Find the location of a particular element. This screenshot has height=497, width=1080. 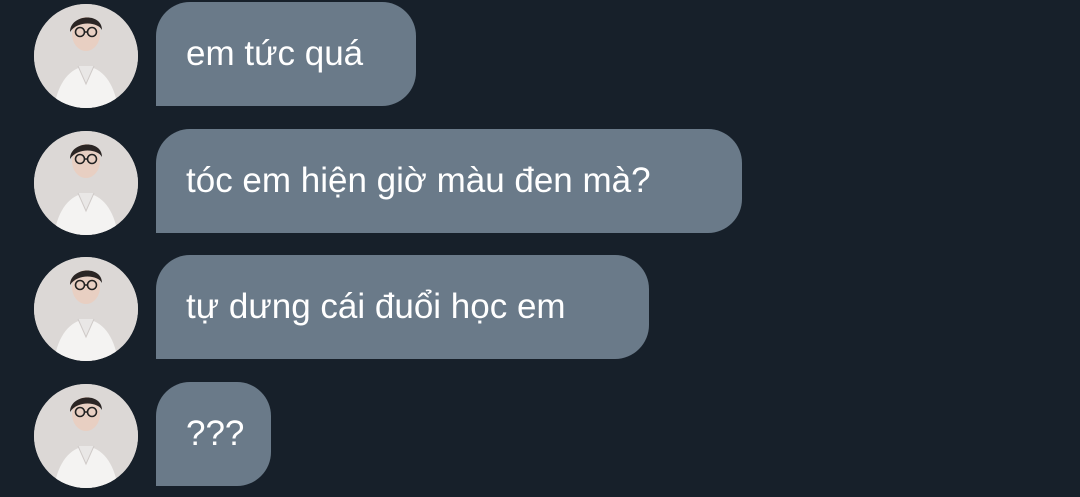

message-bubble: em tức quá is located at coordinates (286, 54).